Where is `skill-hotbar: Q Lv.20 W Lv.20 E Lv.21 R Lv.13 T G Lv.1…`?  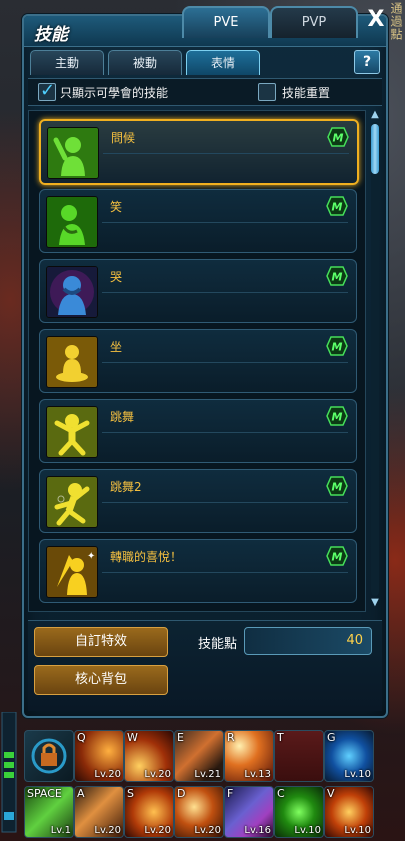 skill-hotbar: Q Lv.20 W Lv.20 E Lv.21 R Lv.13 T G Lv.1… is located at coordinates (212, 783).